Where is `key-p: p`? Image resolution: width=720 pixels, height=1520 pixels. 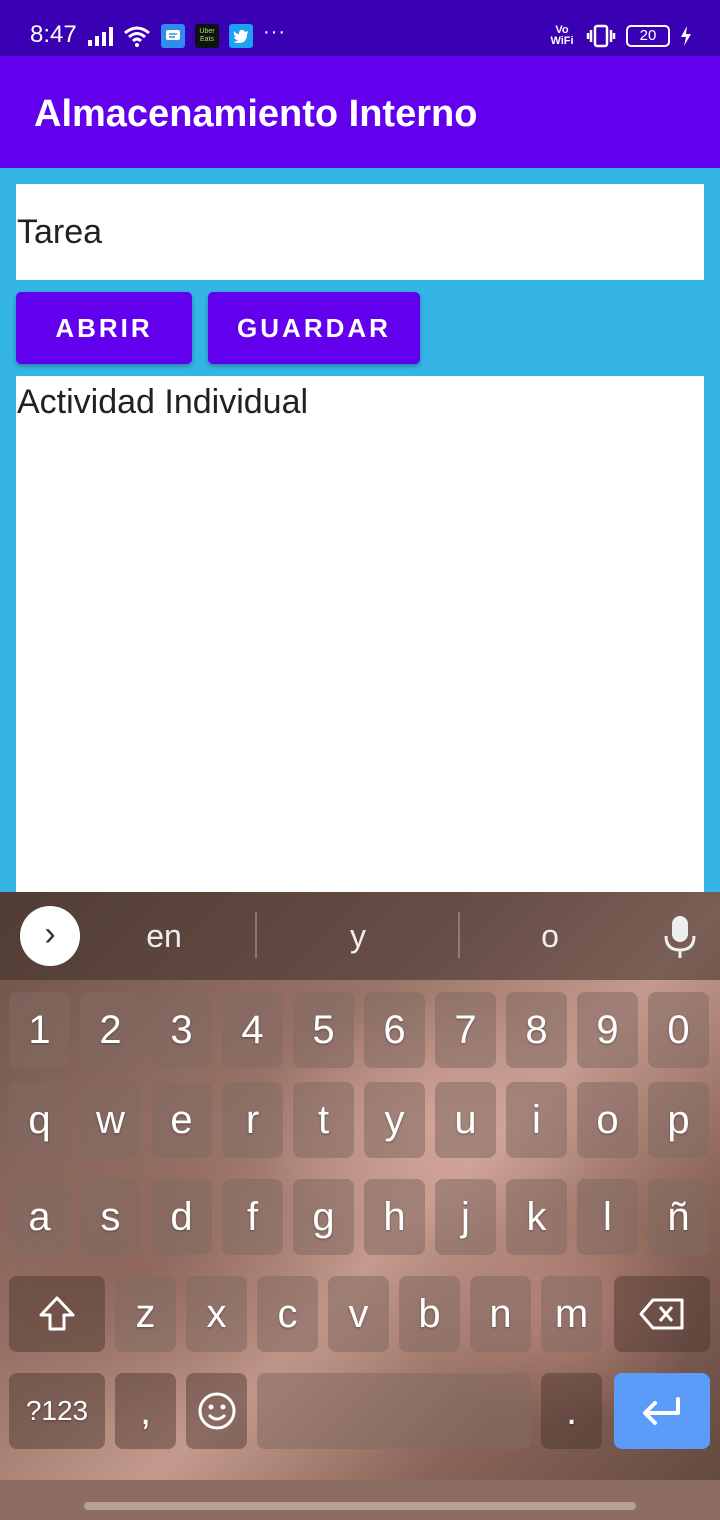 key-p: p is located at coordinates (678, 1120).